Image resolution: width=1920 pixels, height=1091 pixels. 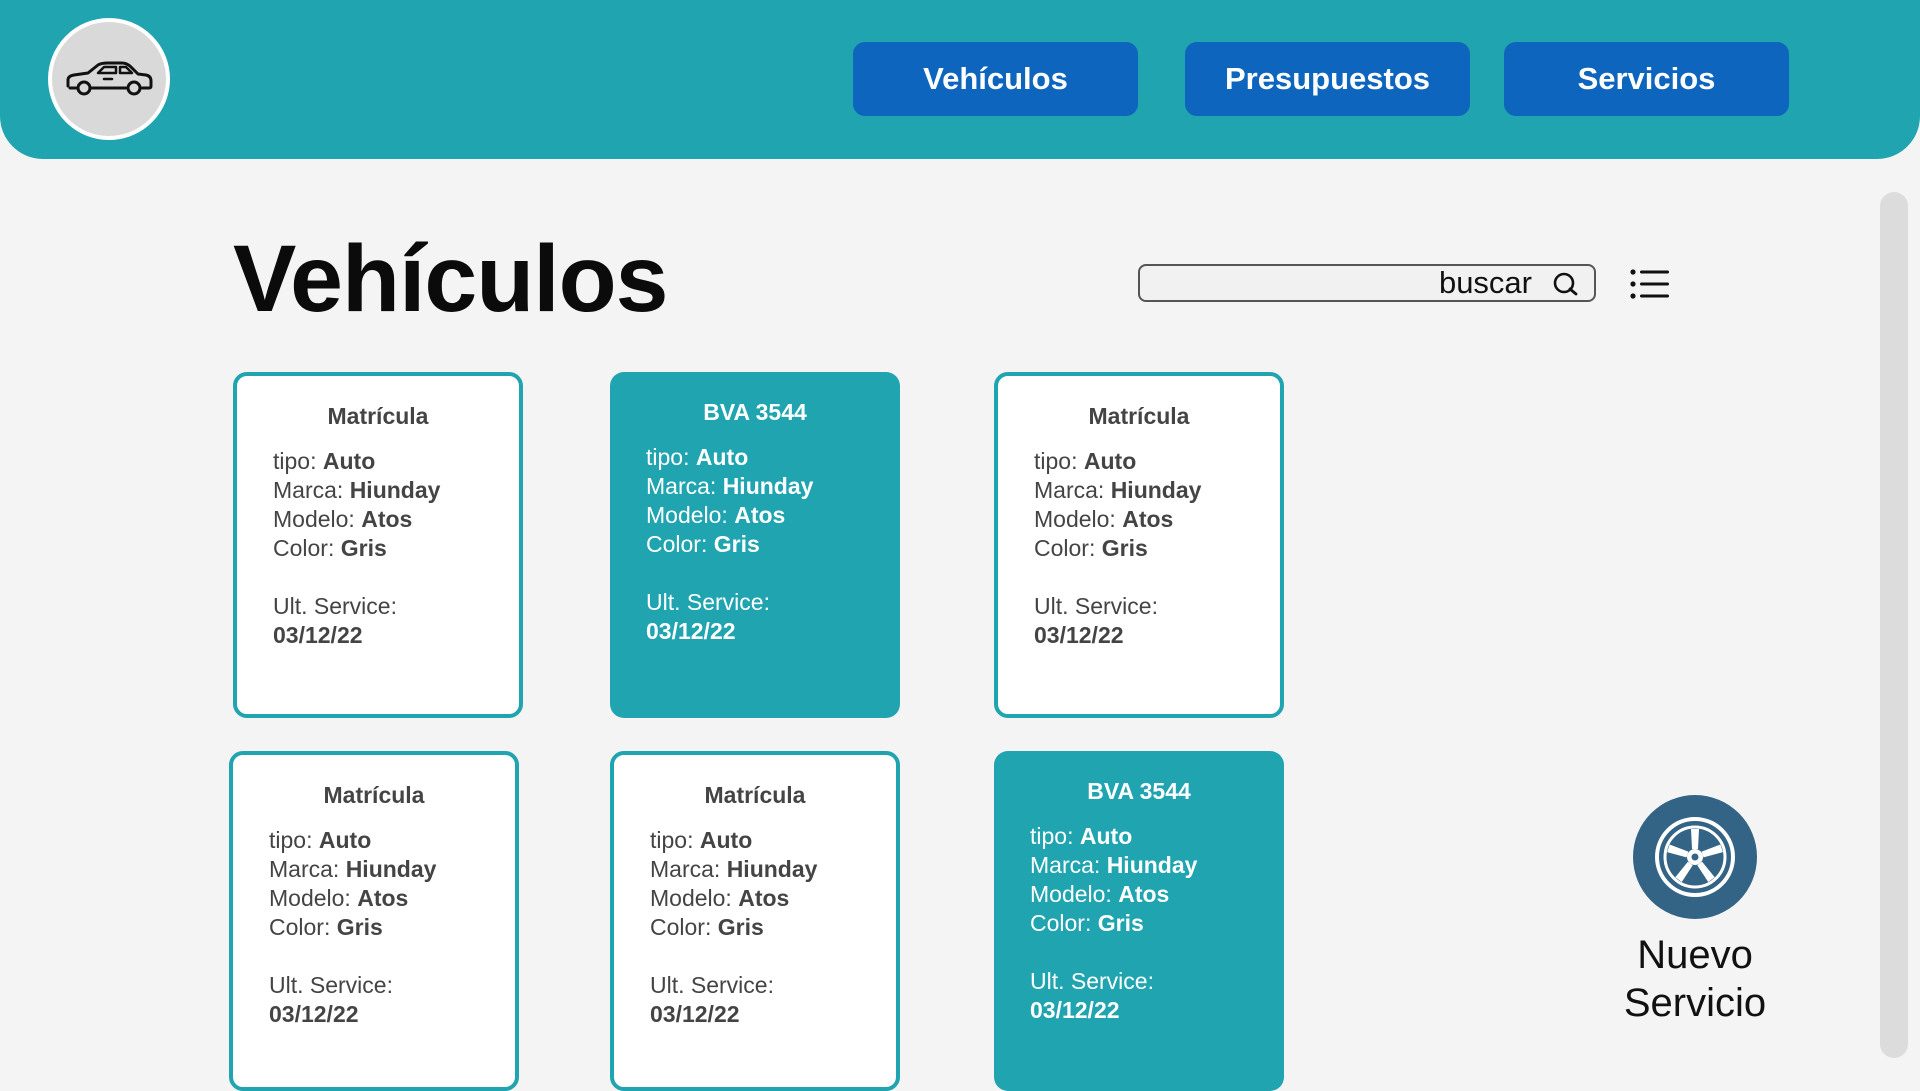 What do you see at coordinates (1650, 284) in the screenshot?
I see `list-icon` at bounding box center [1650, 284].